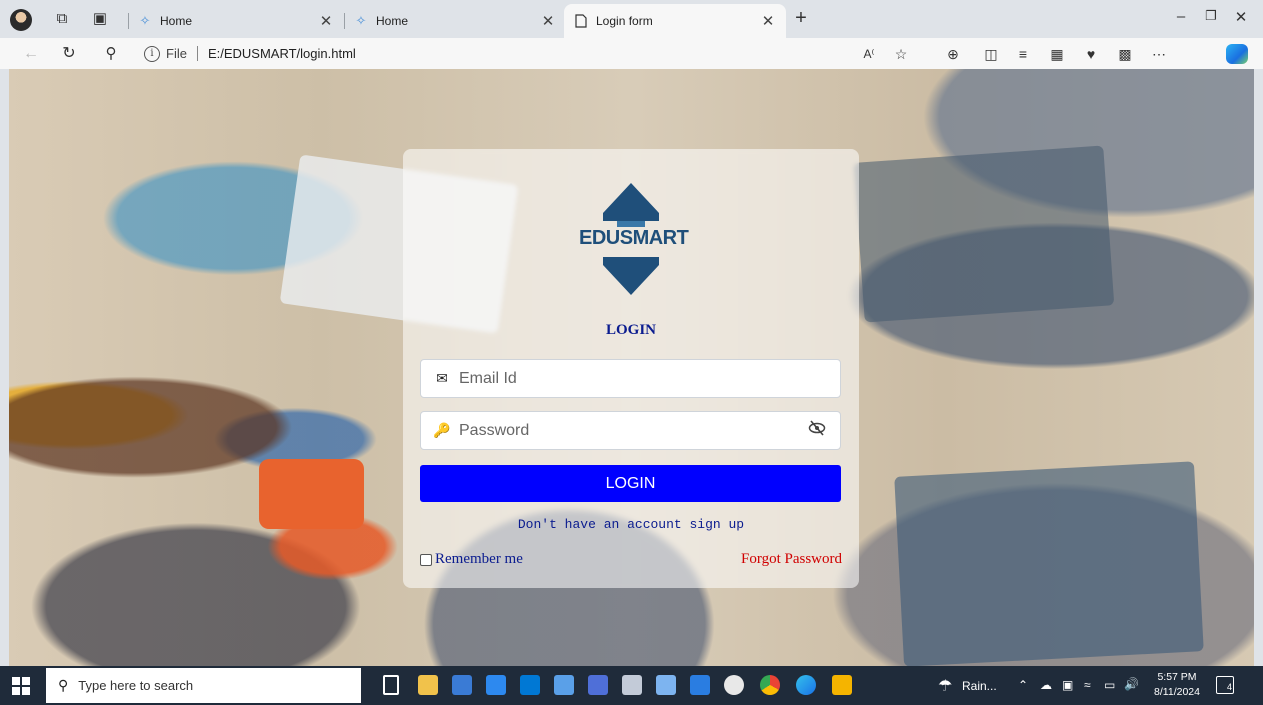  Describe the element at coordinates (455, 21) in the screenshot. I see `tab-home-2: ✧ Home ✕` at that location.